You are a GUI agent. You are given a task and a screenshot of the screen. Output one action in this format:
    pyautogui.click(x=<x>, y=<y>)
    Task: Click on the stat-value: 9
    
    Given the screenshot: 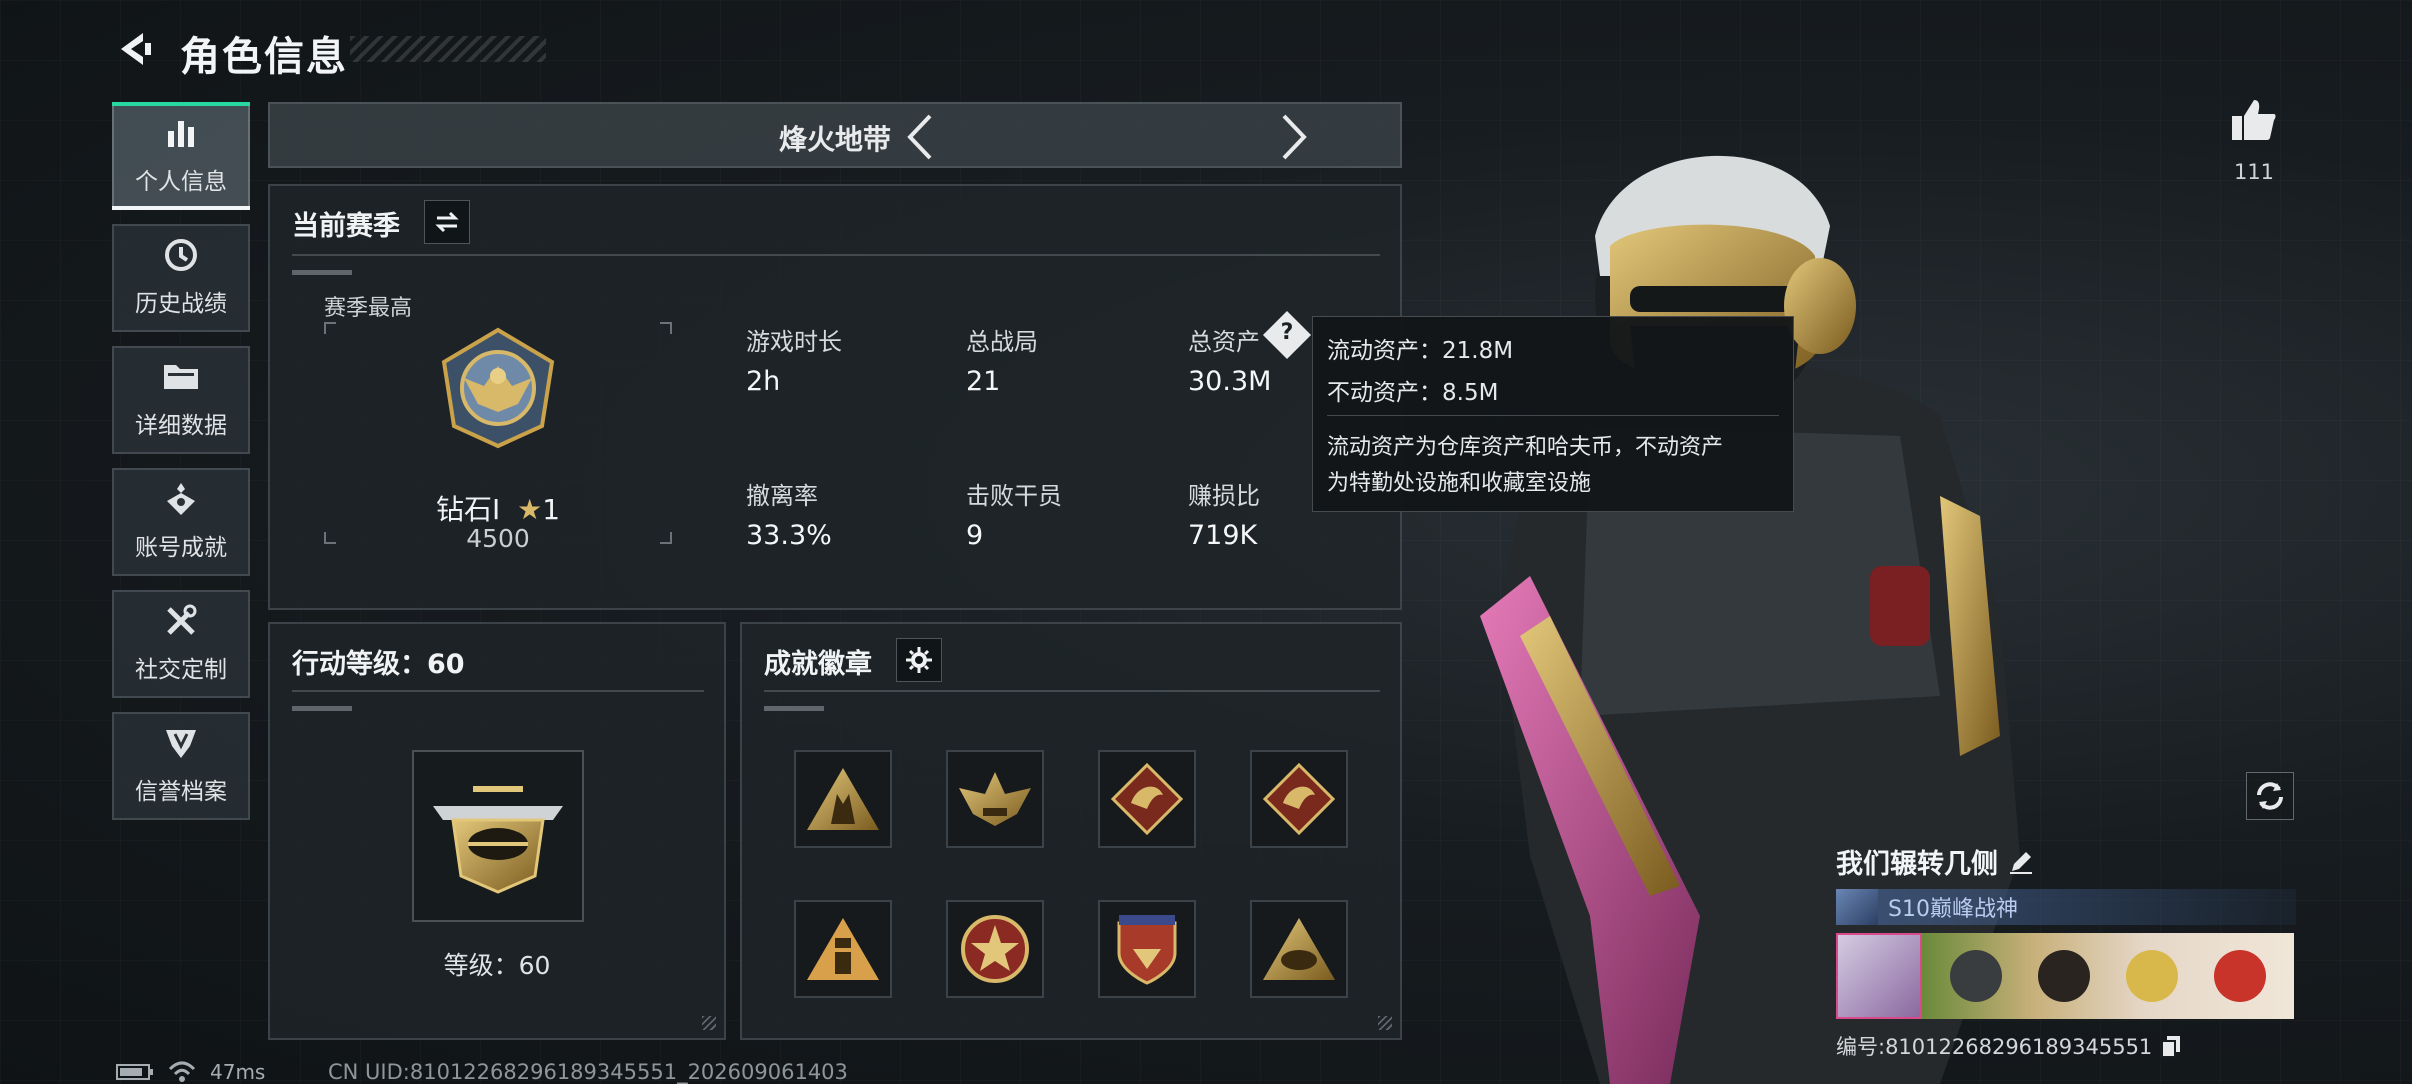 What is the action you would take?
    pyautogui.click(x=975, y=535)
    